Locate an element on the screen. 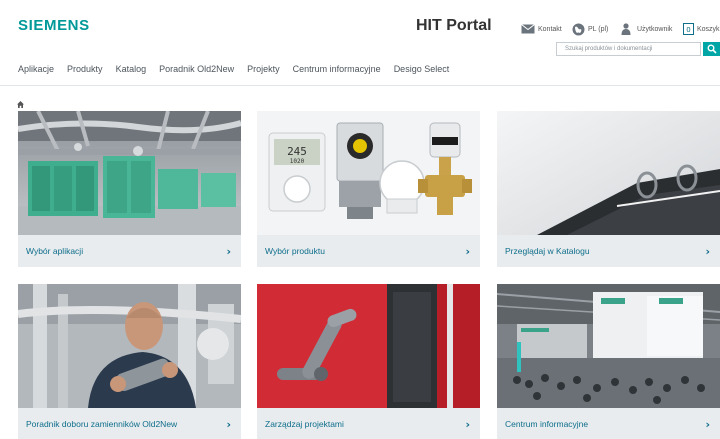  tile-bar: Wybór aplikacji › is located at coordinates (129, 251).